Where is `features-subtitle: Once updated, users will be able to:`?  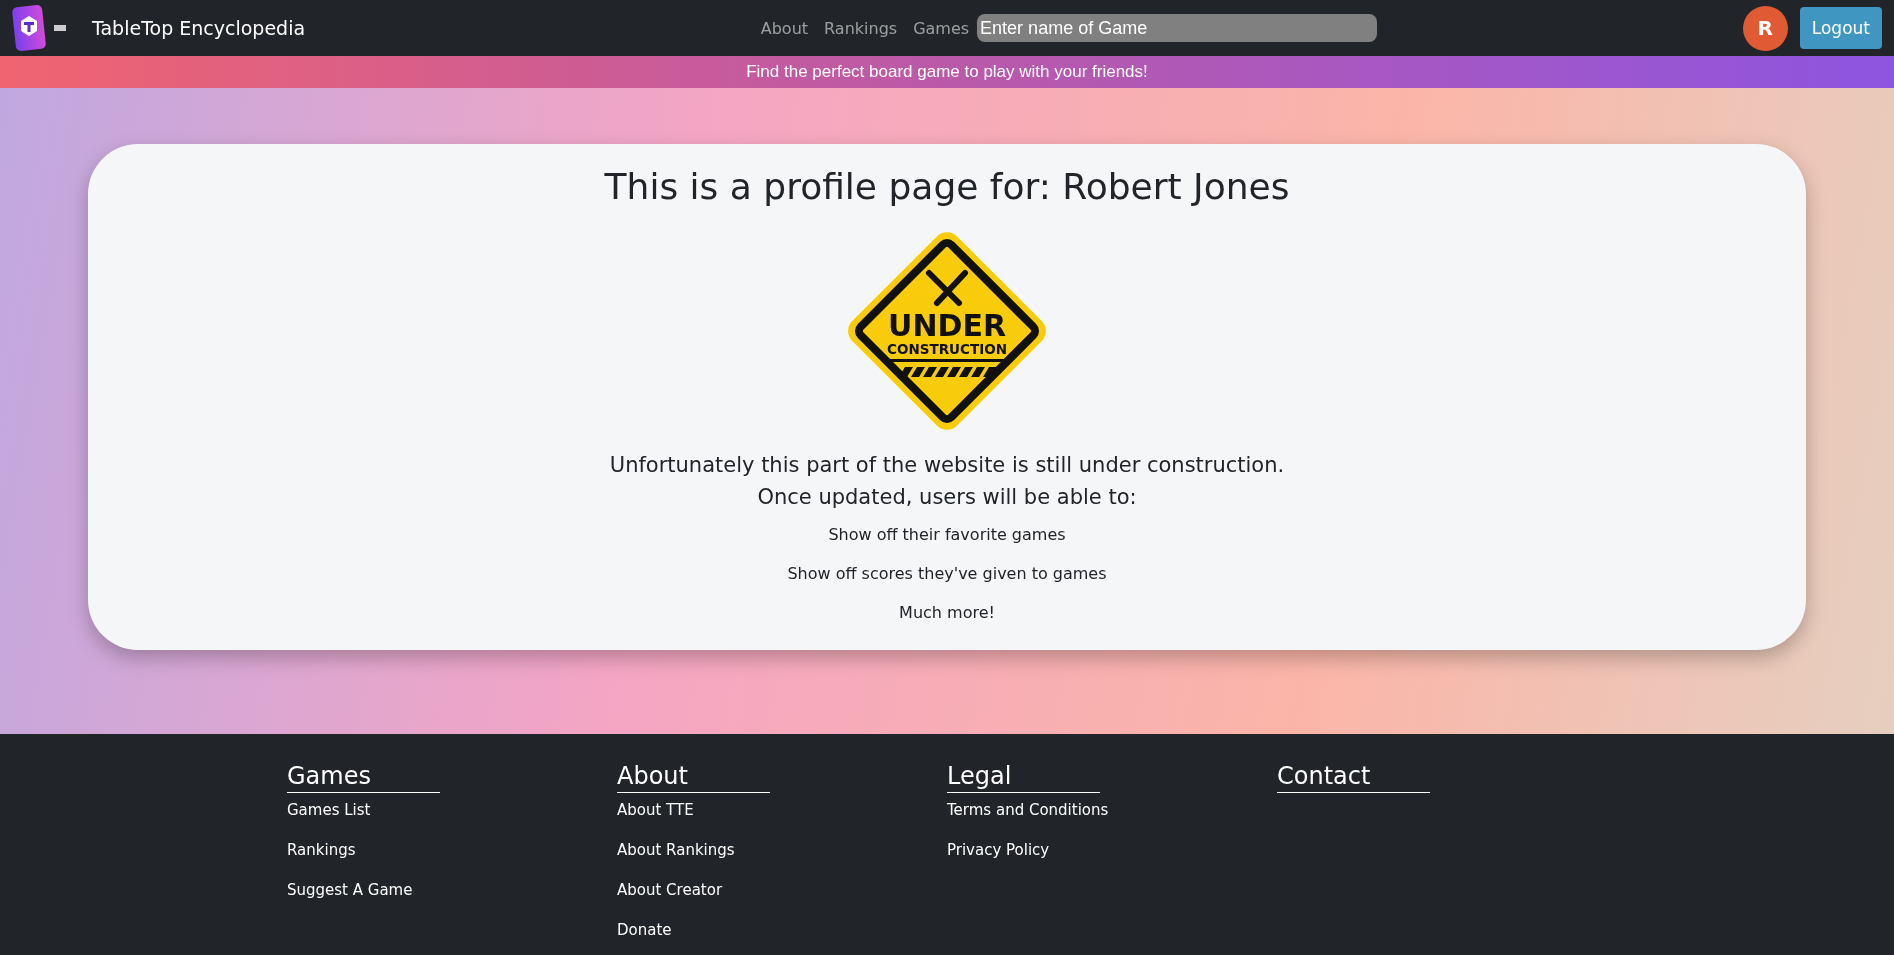 features-subtitle: Once updated, users will be able to: is located at coordinates (947, 497).